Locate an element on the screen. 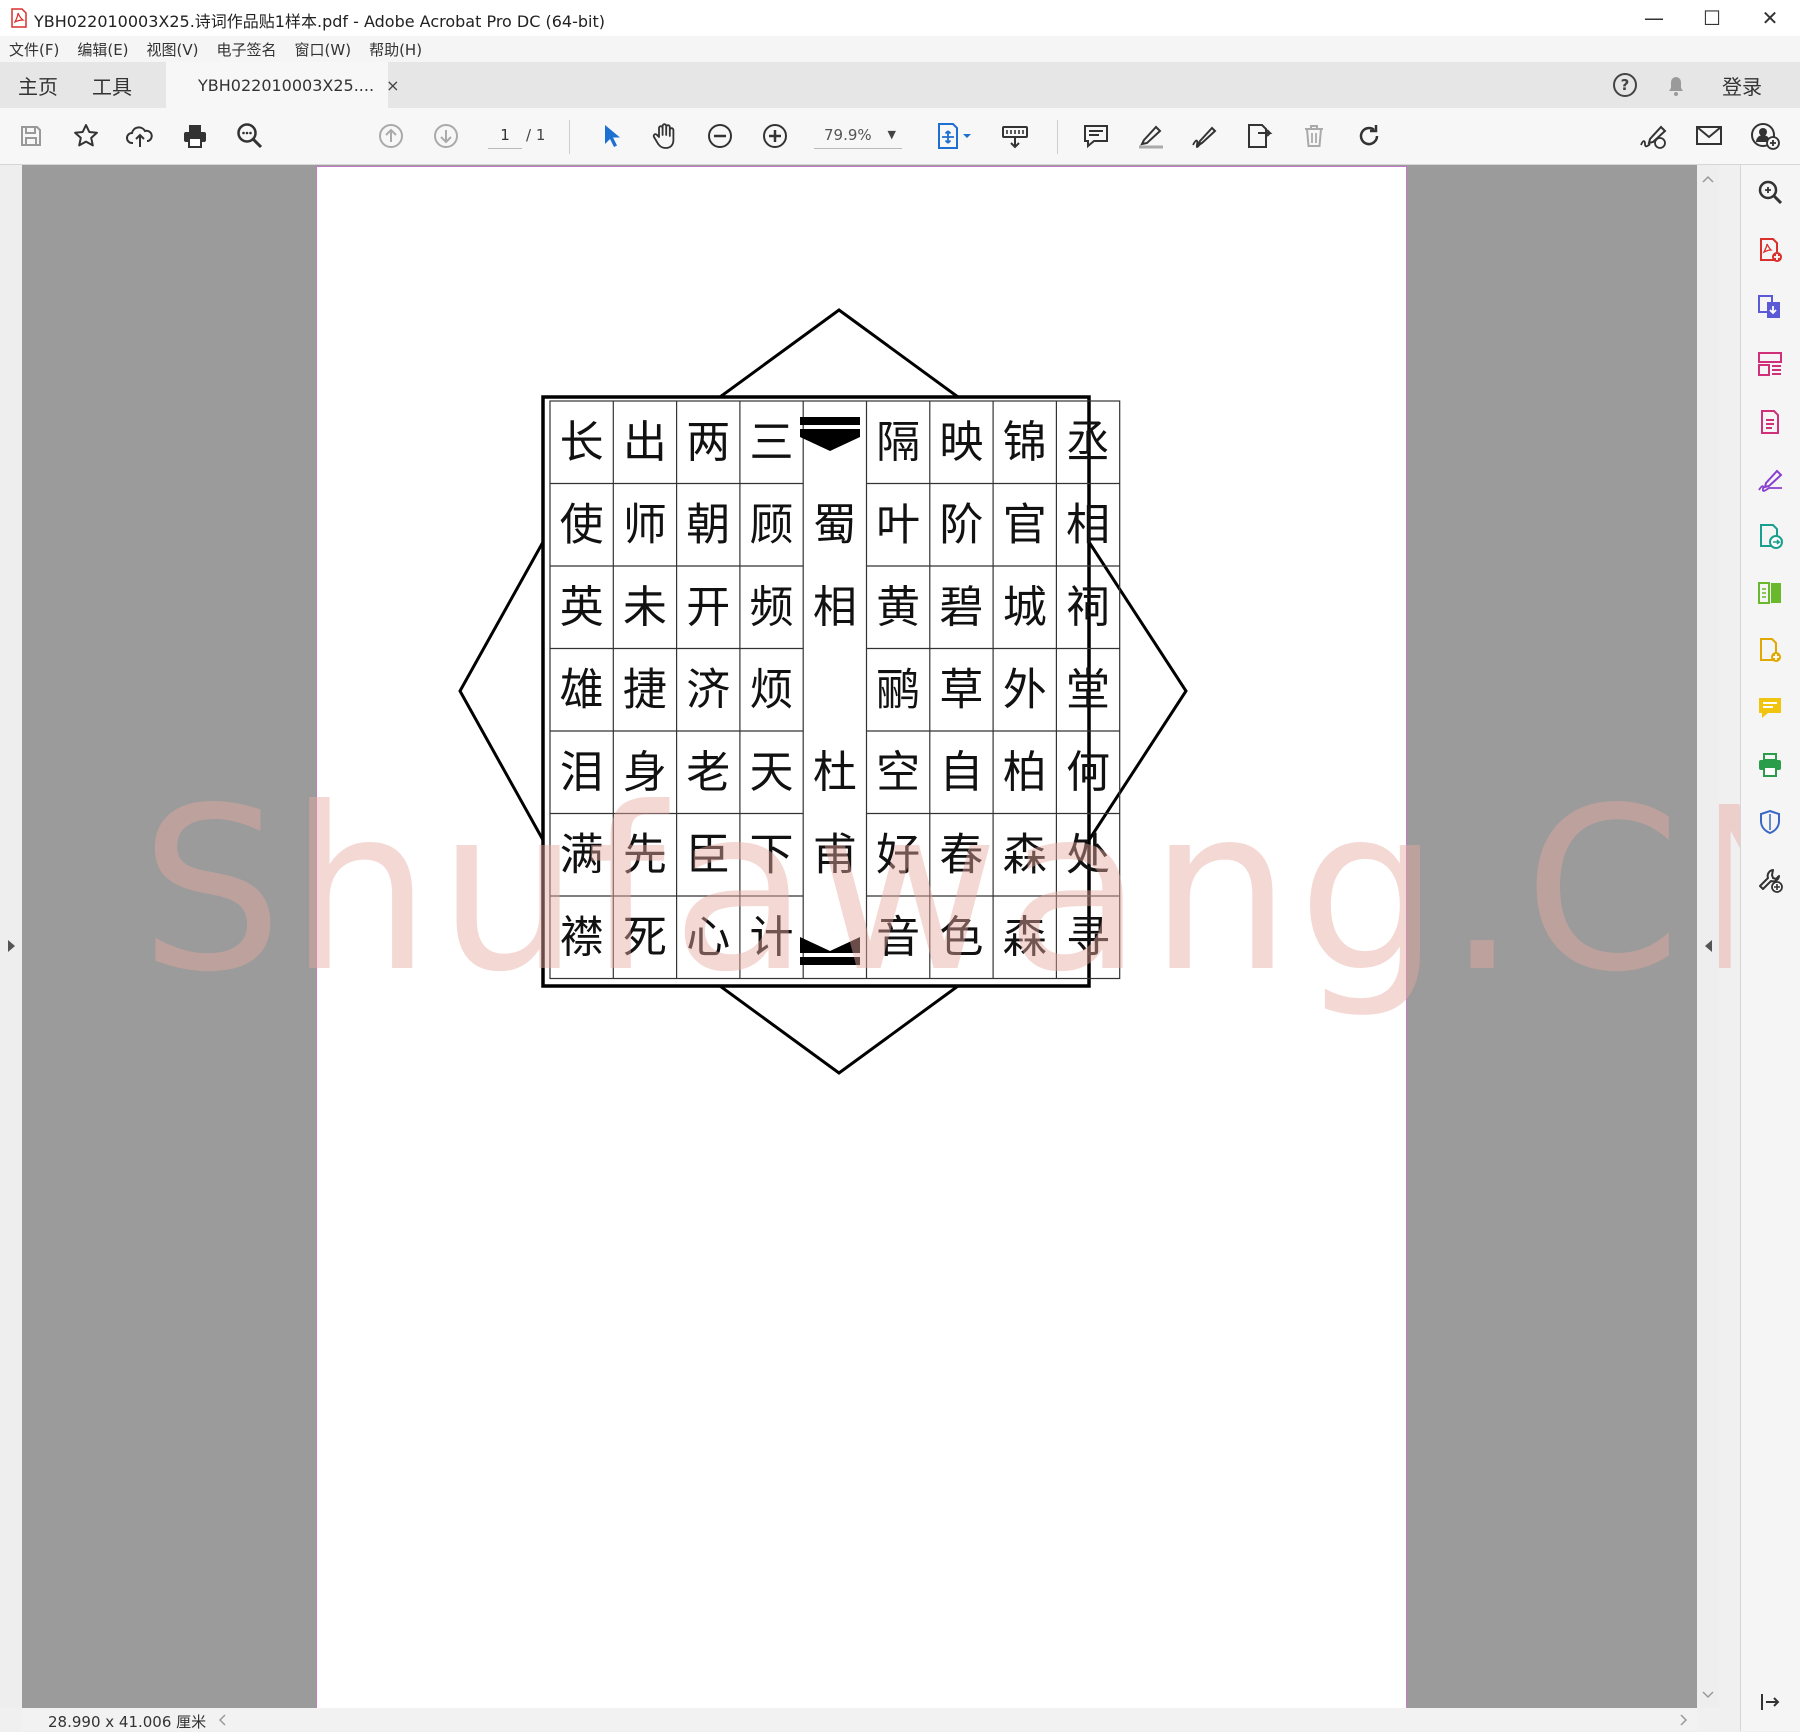  tab-tools: 工具 is located at coordinates (112, 85).